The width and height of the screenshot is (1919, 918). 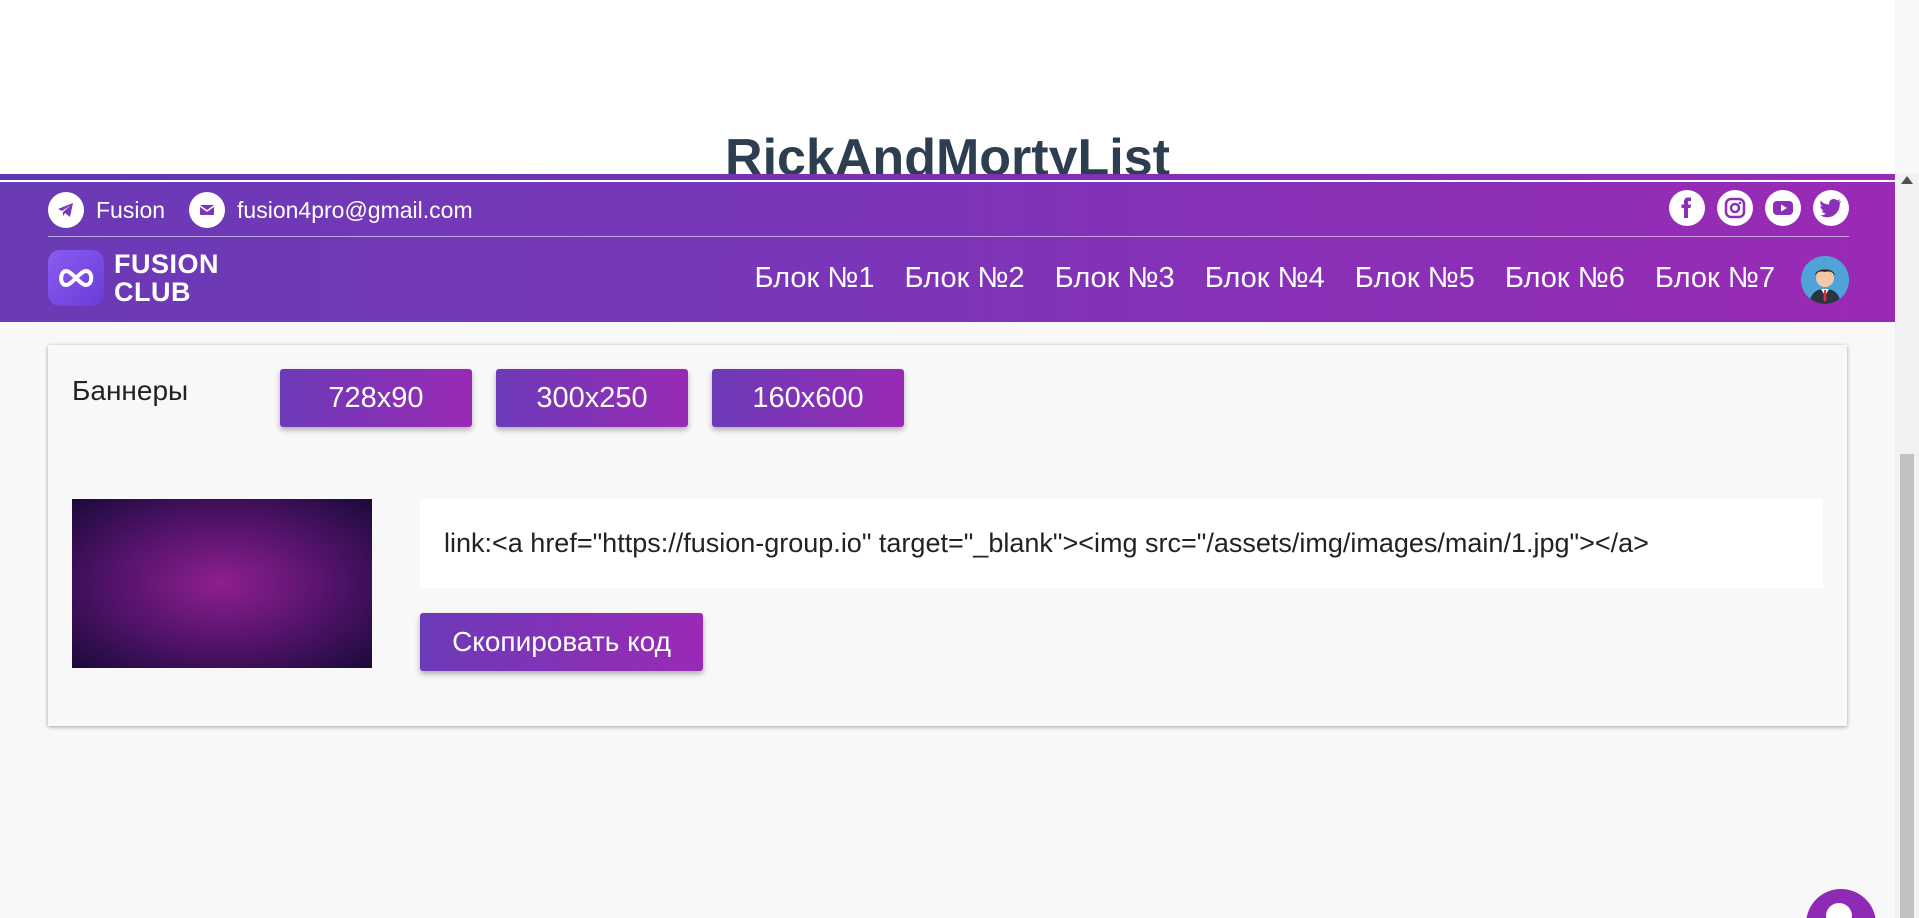 I want to click on social-links, so click(x=1759, y=208).